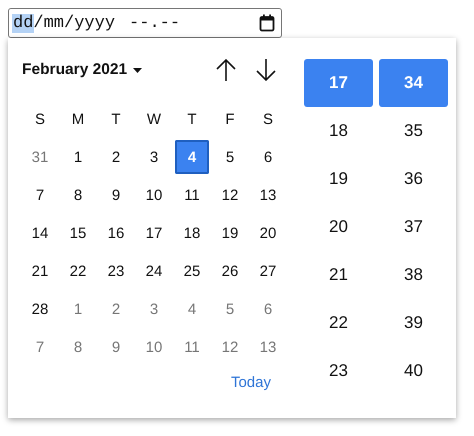 This screenshot has height=436, width=474. I want to click on day-cell: 31, so click(40, 157).